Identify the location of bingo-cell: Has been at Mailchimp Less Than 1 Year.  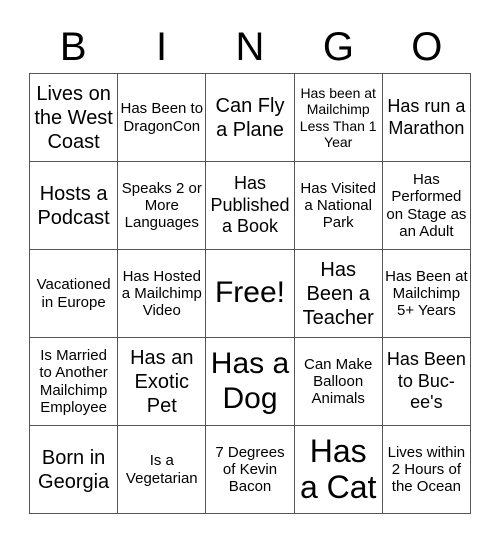
(338, 118).